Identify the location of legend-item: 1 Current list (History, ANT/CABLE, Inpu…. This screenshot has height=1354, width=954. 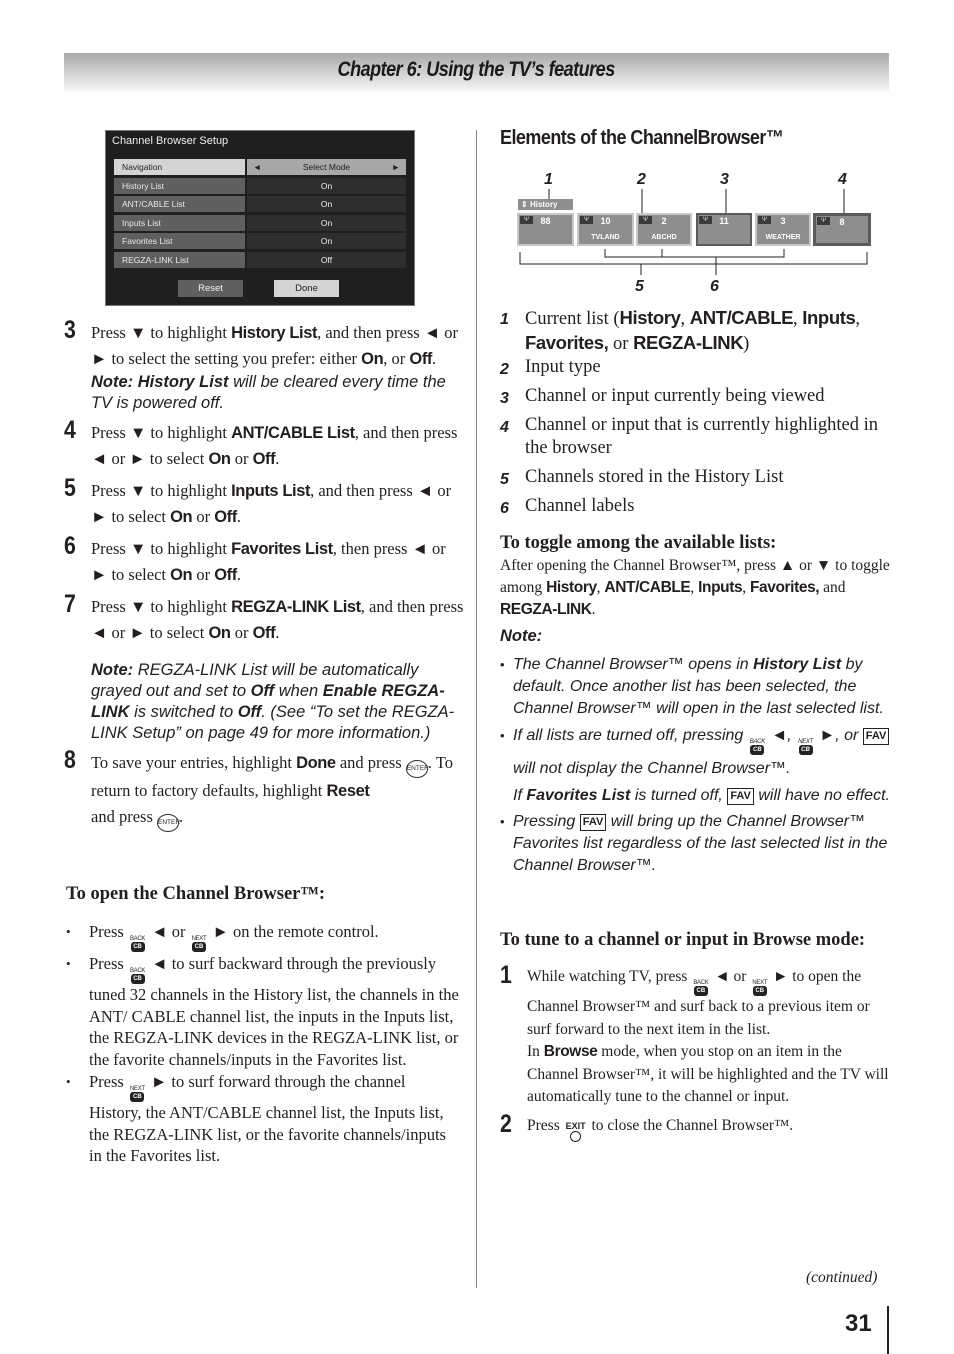
(680, 330).